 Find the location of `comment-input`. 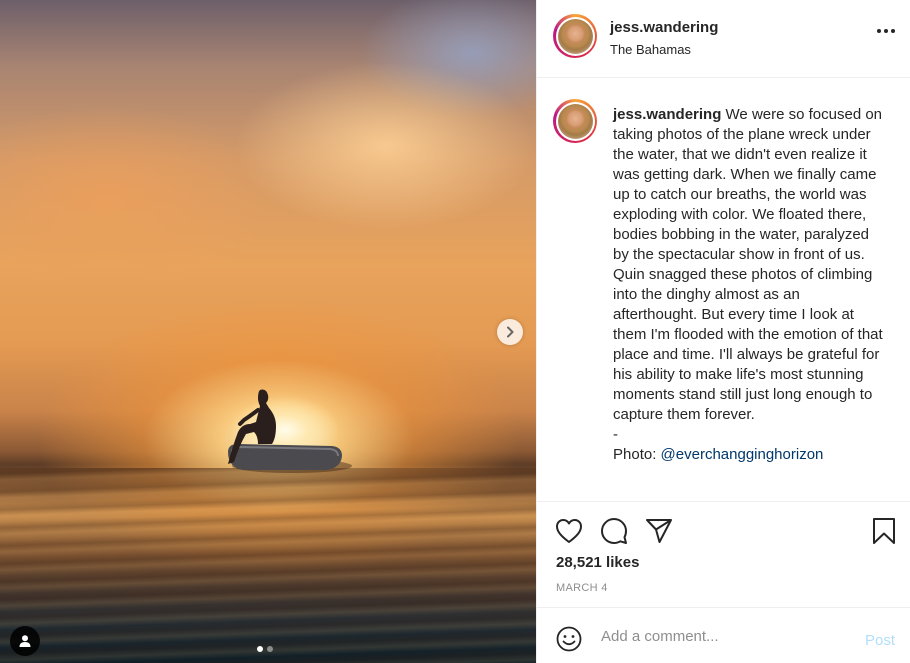

comment-input is located at coordinates (726, 636).